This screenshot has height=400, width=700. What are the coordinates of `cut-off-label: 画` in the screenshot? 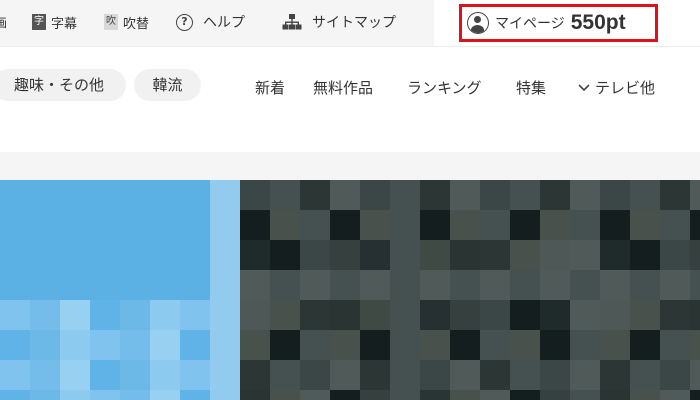 It's located at (4, 22).